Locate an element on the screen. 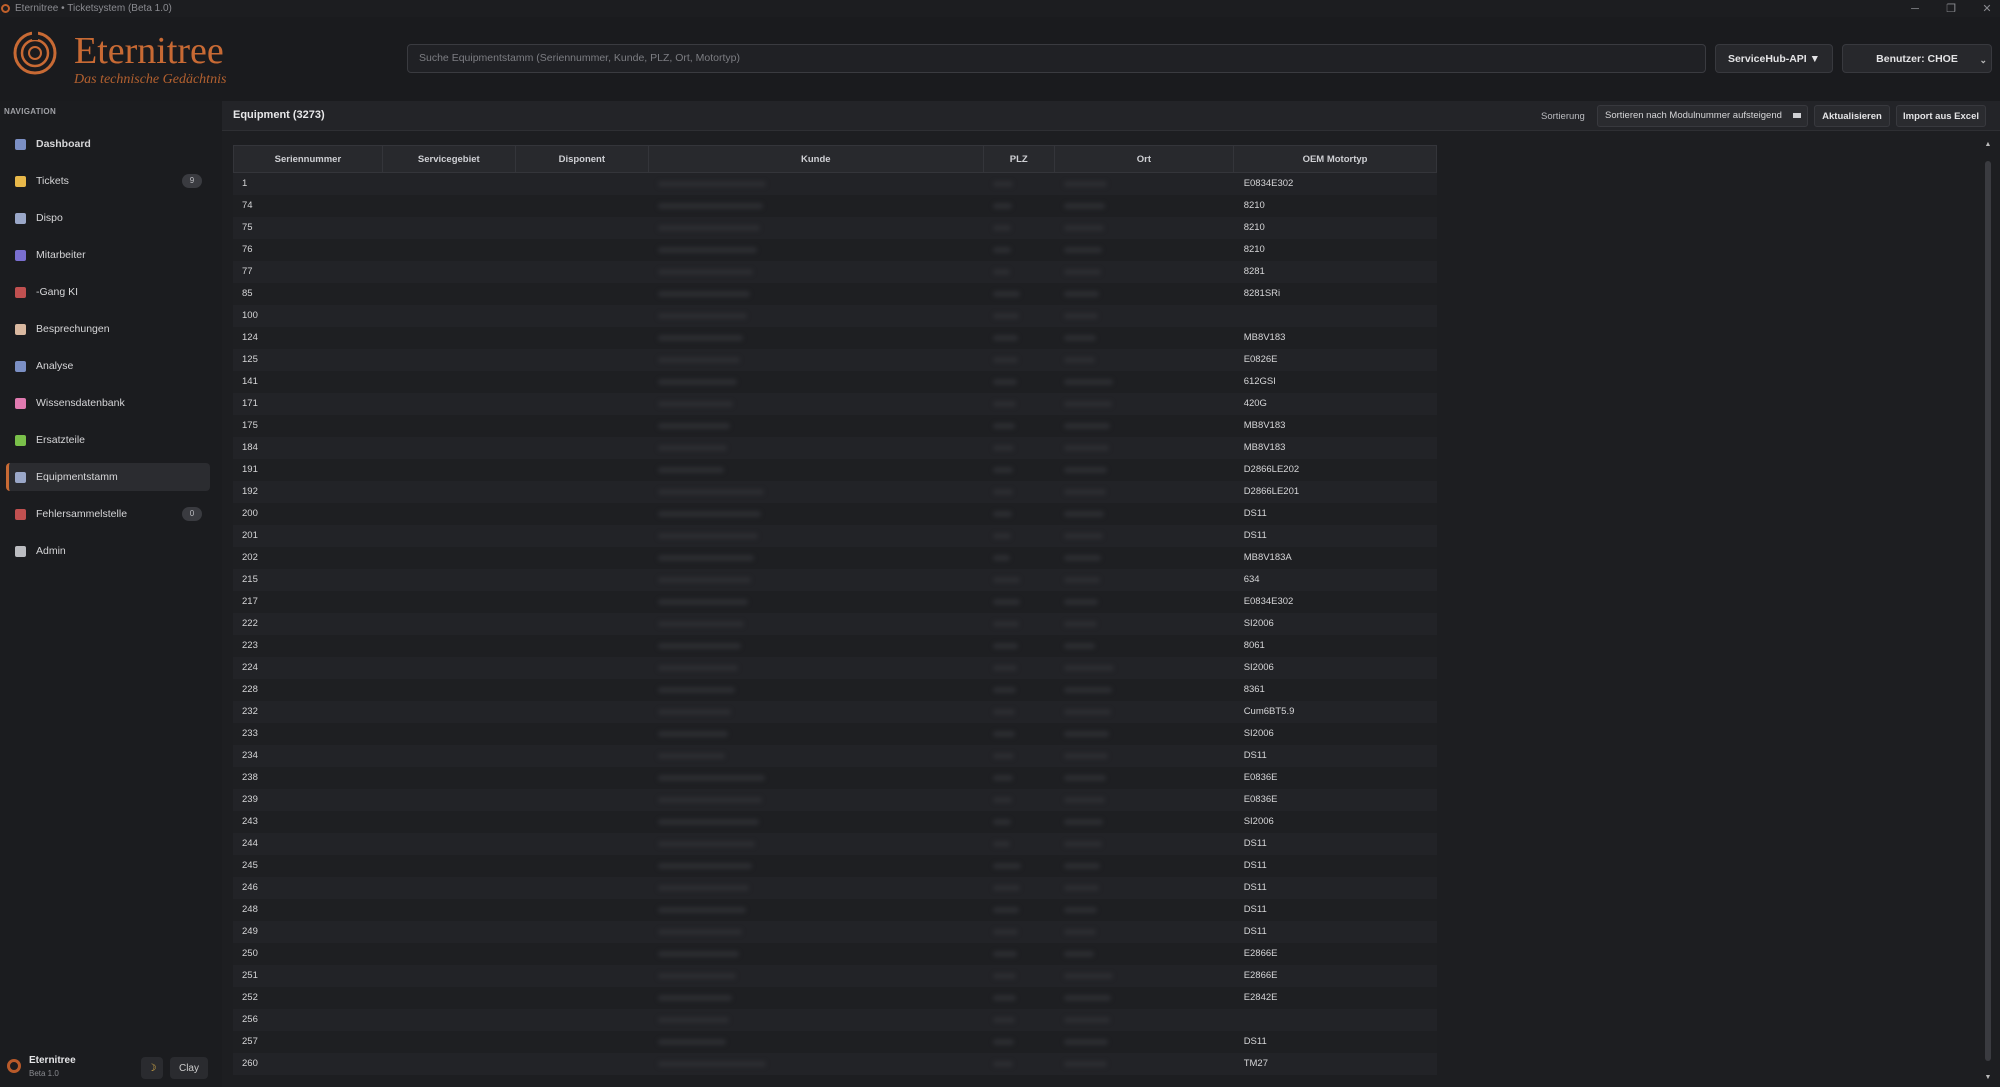  table-row: 124 MB8V183 is located at coordinates (835, 338).